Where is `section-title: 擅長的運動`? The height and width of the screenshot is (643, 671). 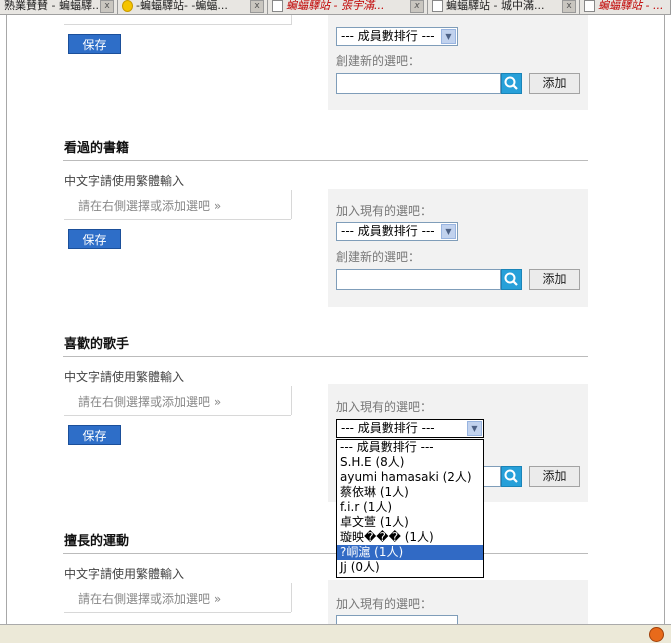
section-title: 擅長的運動 is located at coordinates (97, 541).